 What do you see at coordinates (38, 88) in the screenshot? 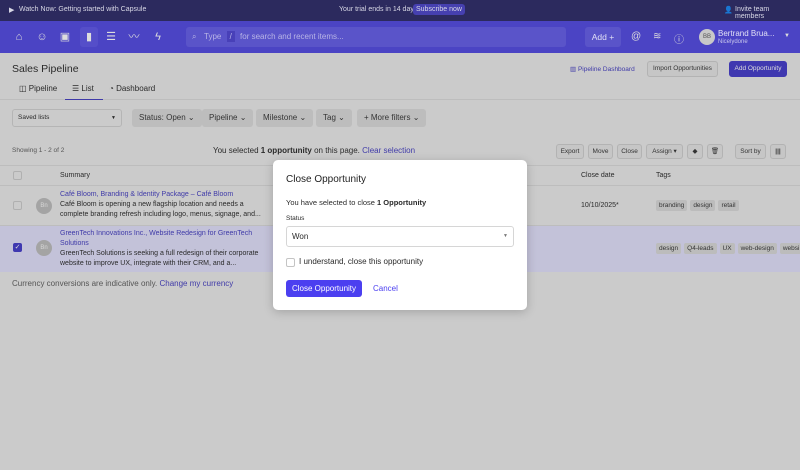
I see `tab-pipeline: ◫ Pipeline` at bounding box center [38, 88].